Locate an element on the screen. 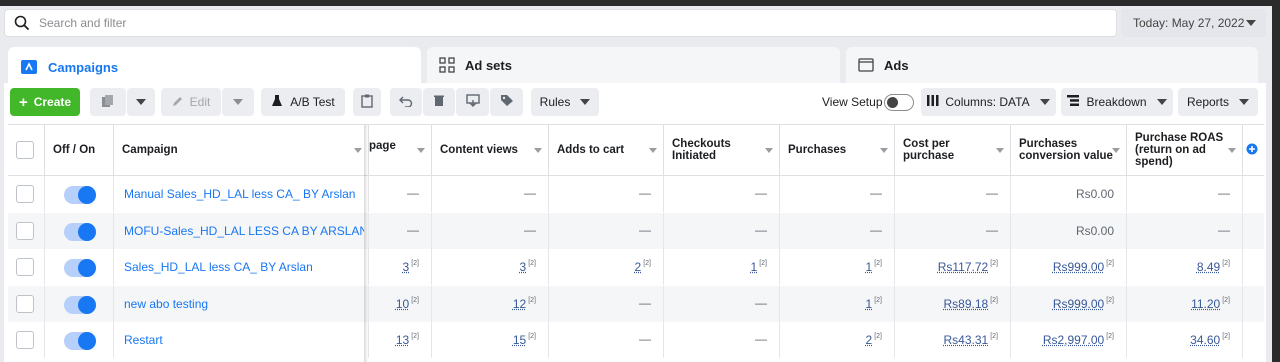 The width and height of the screenshot is (1280, 362). duplicate-button is located at coordinates (108, 102).